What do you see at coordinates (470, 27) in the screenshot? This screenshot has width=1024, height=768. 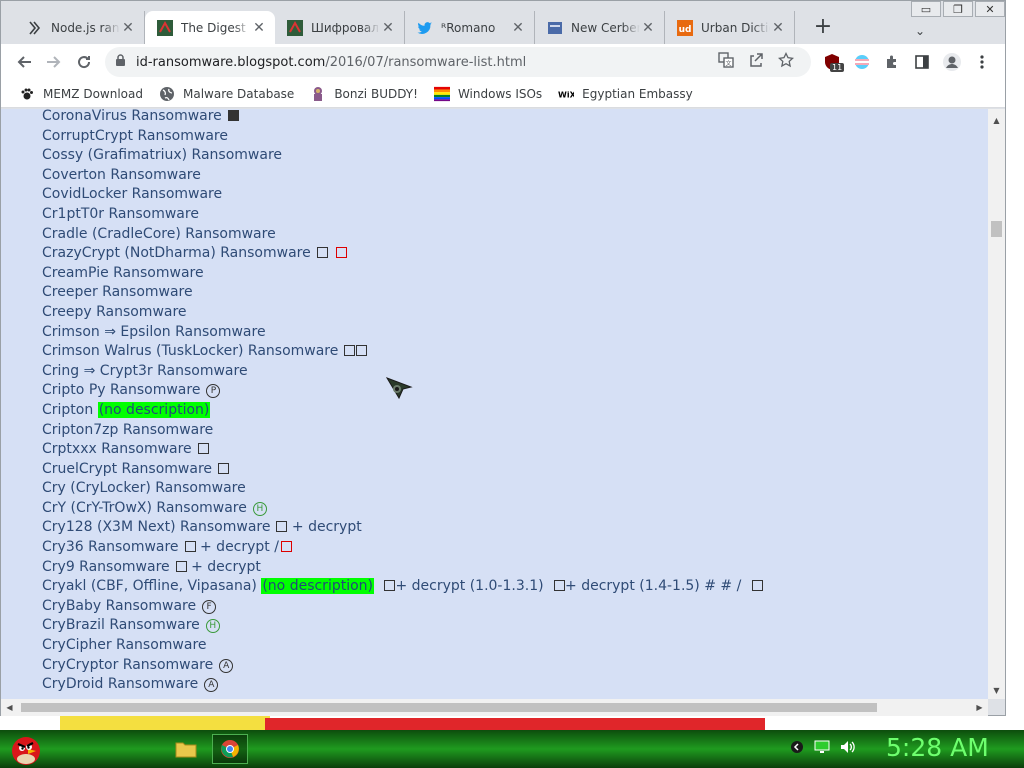 I see `tab-3: ᴿRomano ✕` at bounding box center [470, 27].